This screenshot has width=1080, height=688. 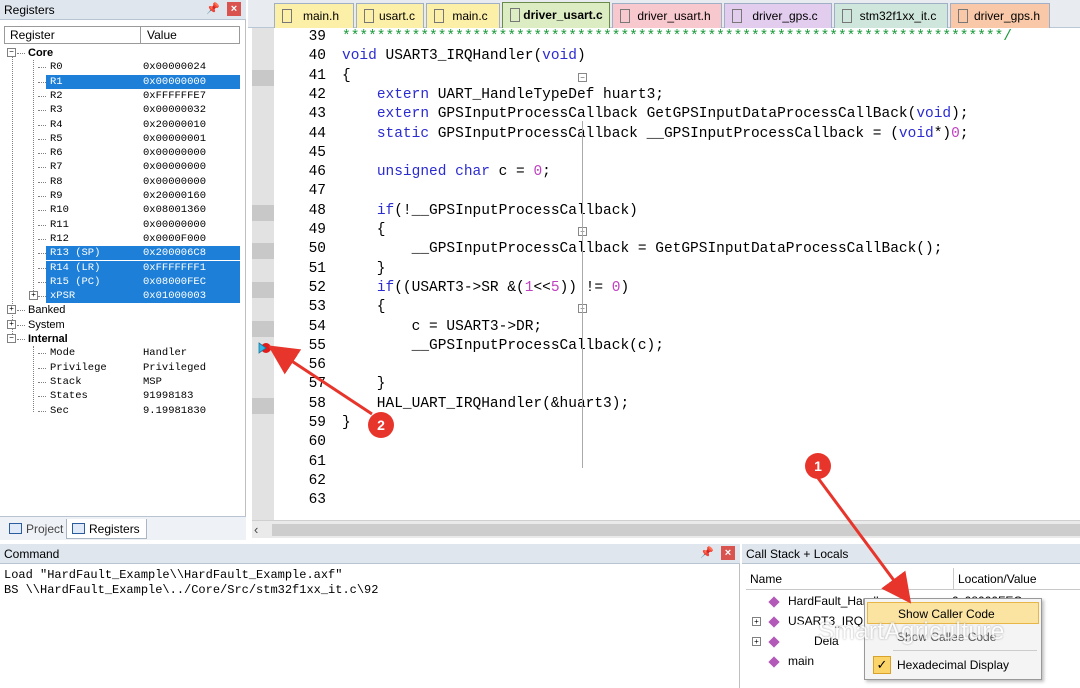 I want to click on annotation-badge-2: 2, so click(x=381, y=425).